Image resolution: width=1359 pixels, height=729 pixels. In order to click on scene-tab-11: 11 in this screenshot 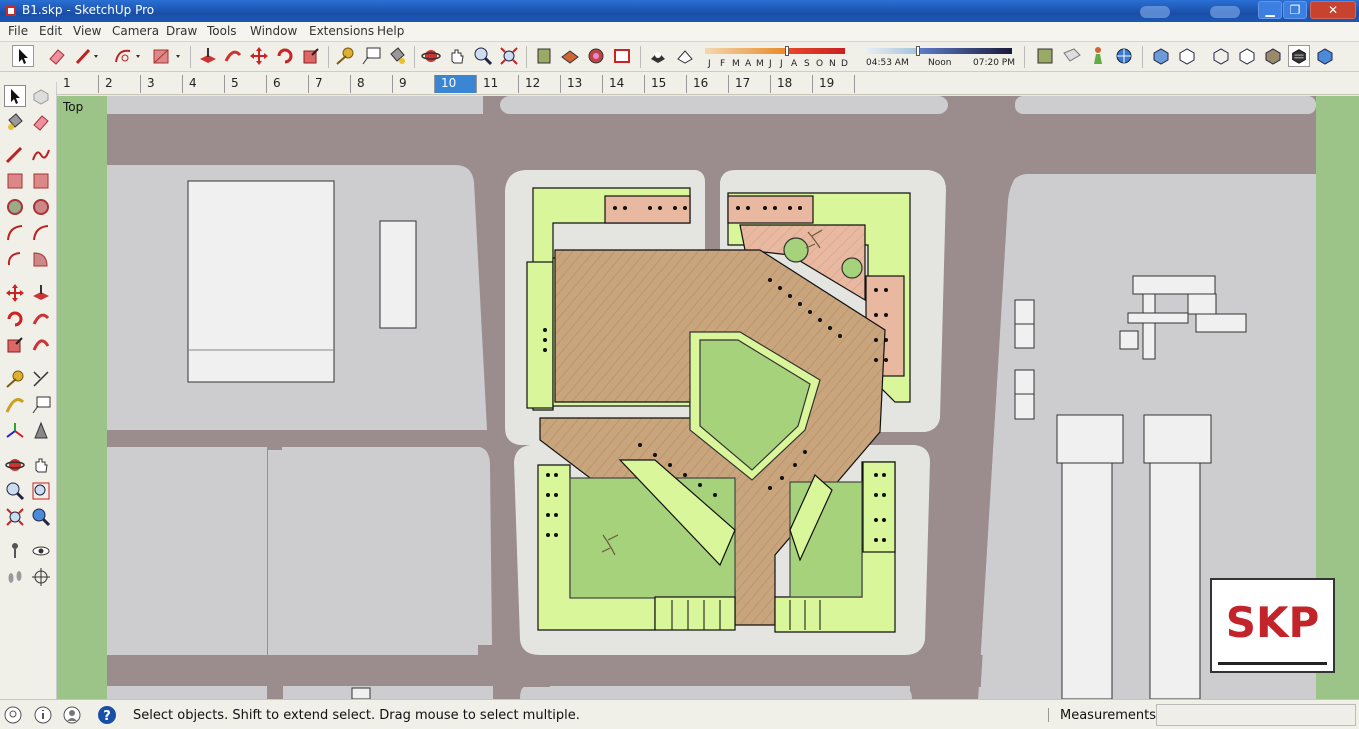, I will do `click(498, 84)`.